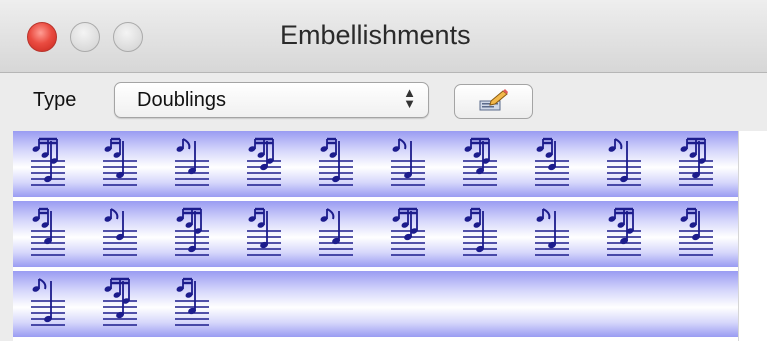  I want to click on select-arrows-icon: ▲ ▼, so click(409, 98).